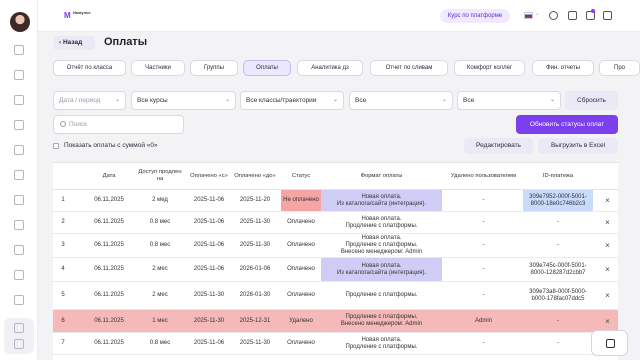  Describe the element at coordinates (475, 16) in the screenshot. I see `course-button: Курс по платформе` at that location.